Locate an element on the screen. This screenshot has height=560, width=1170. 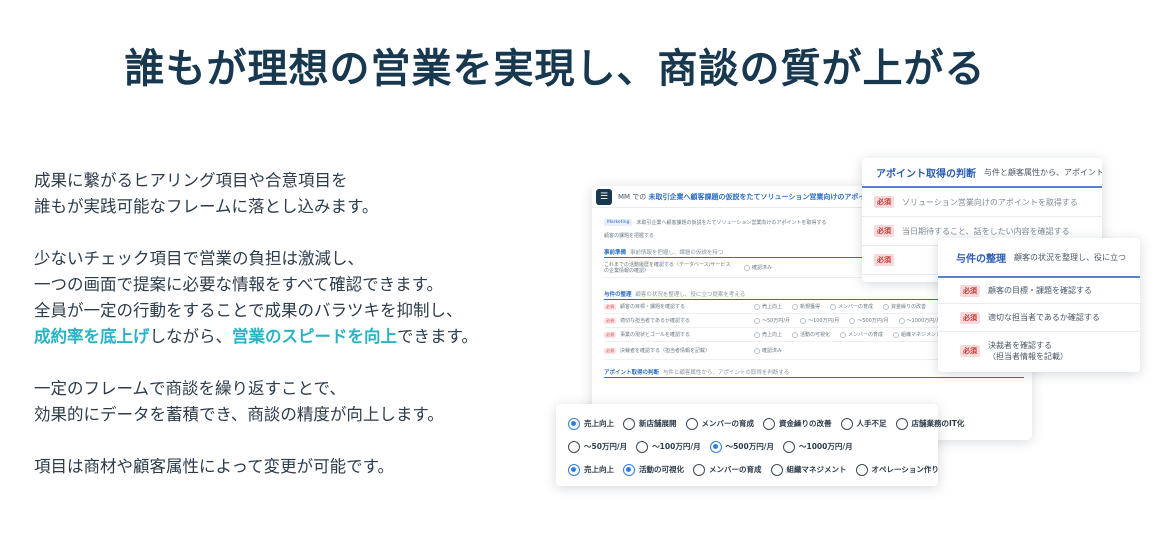
marketing-tag: Marketing is located at coordinates (618, 222).